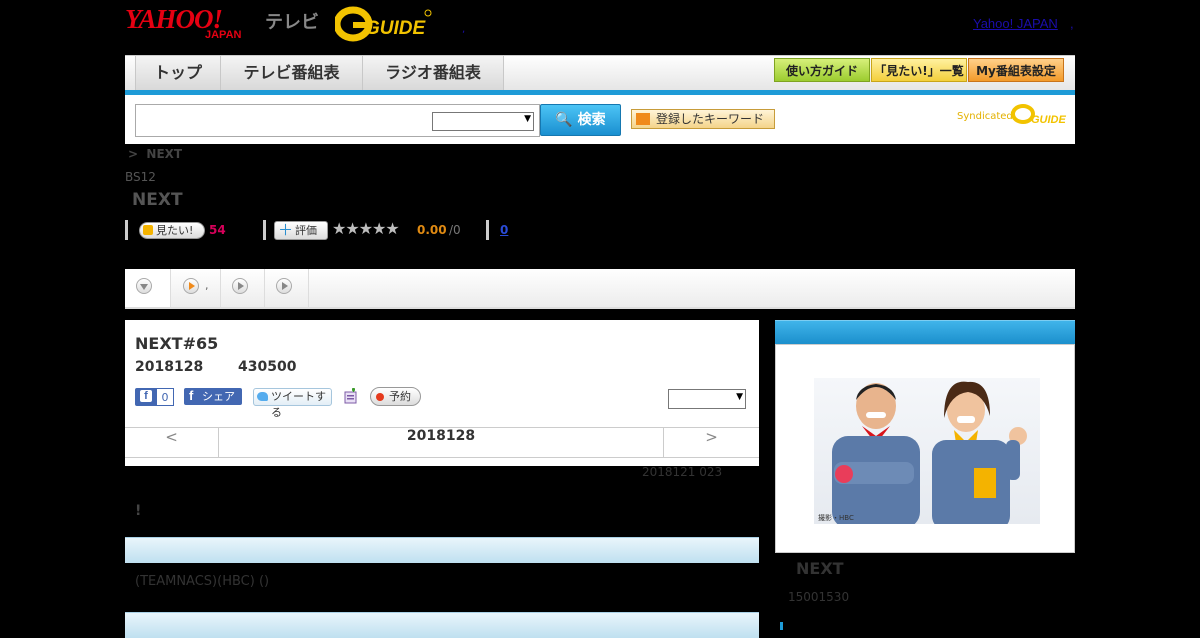 The width and height of the screenshot is (1200, 638). I want to click on next-episode-button: >, so click(711, 442).